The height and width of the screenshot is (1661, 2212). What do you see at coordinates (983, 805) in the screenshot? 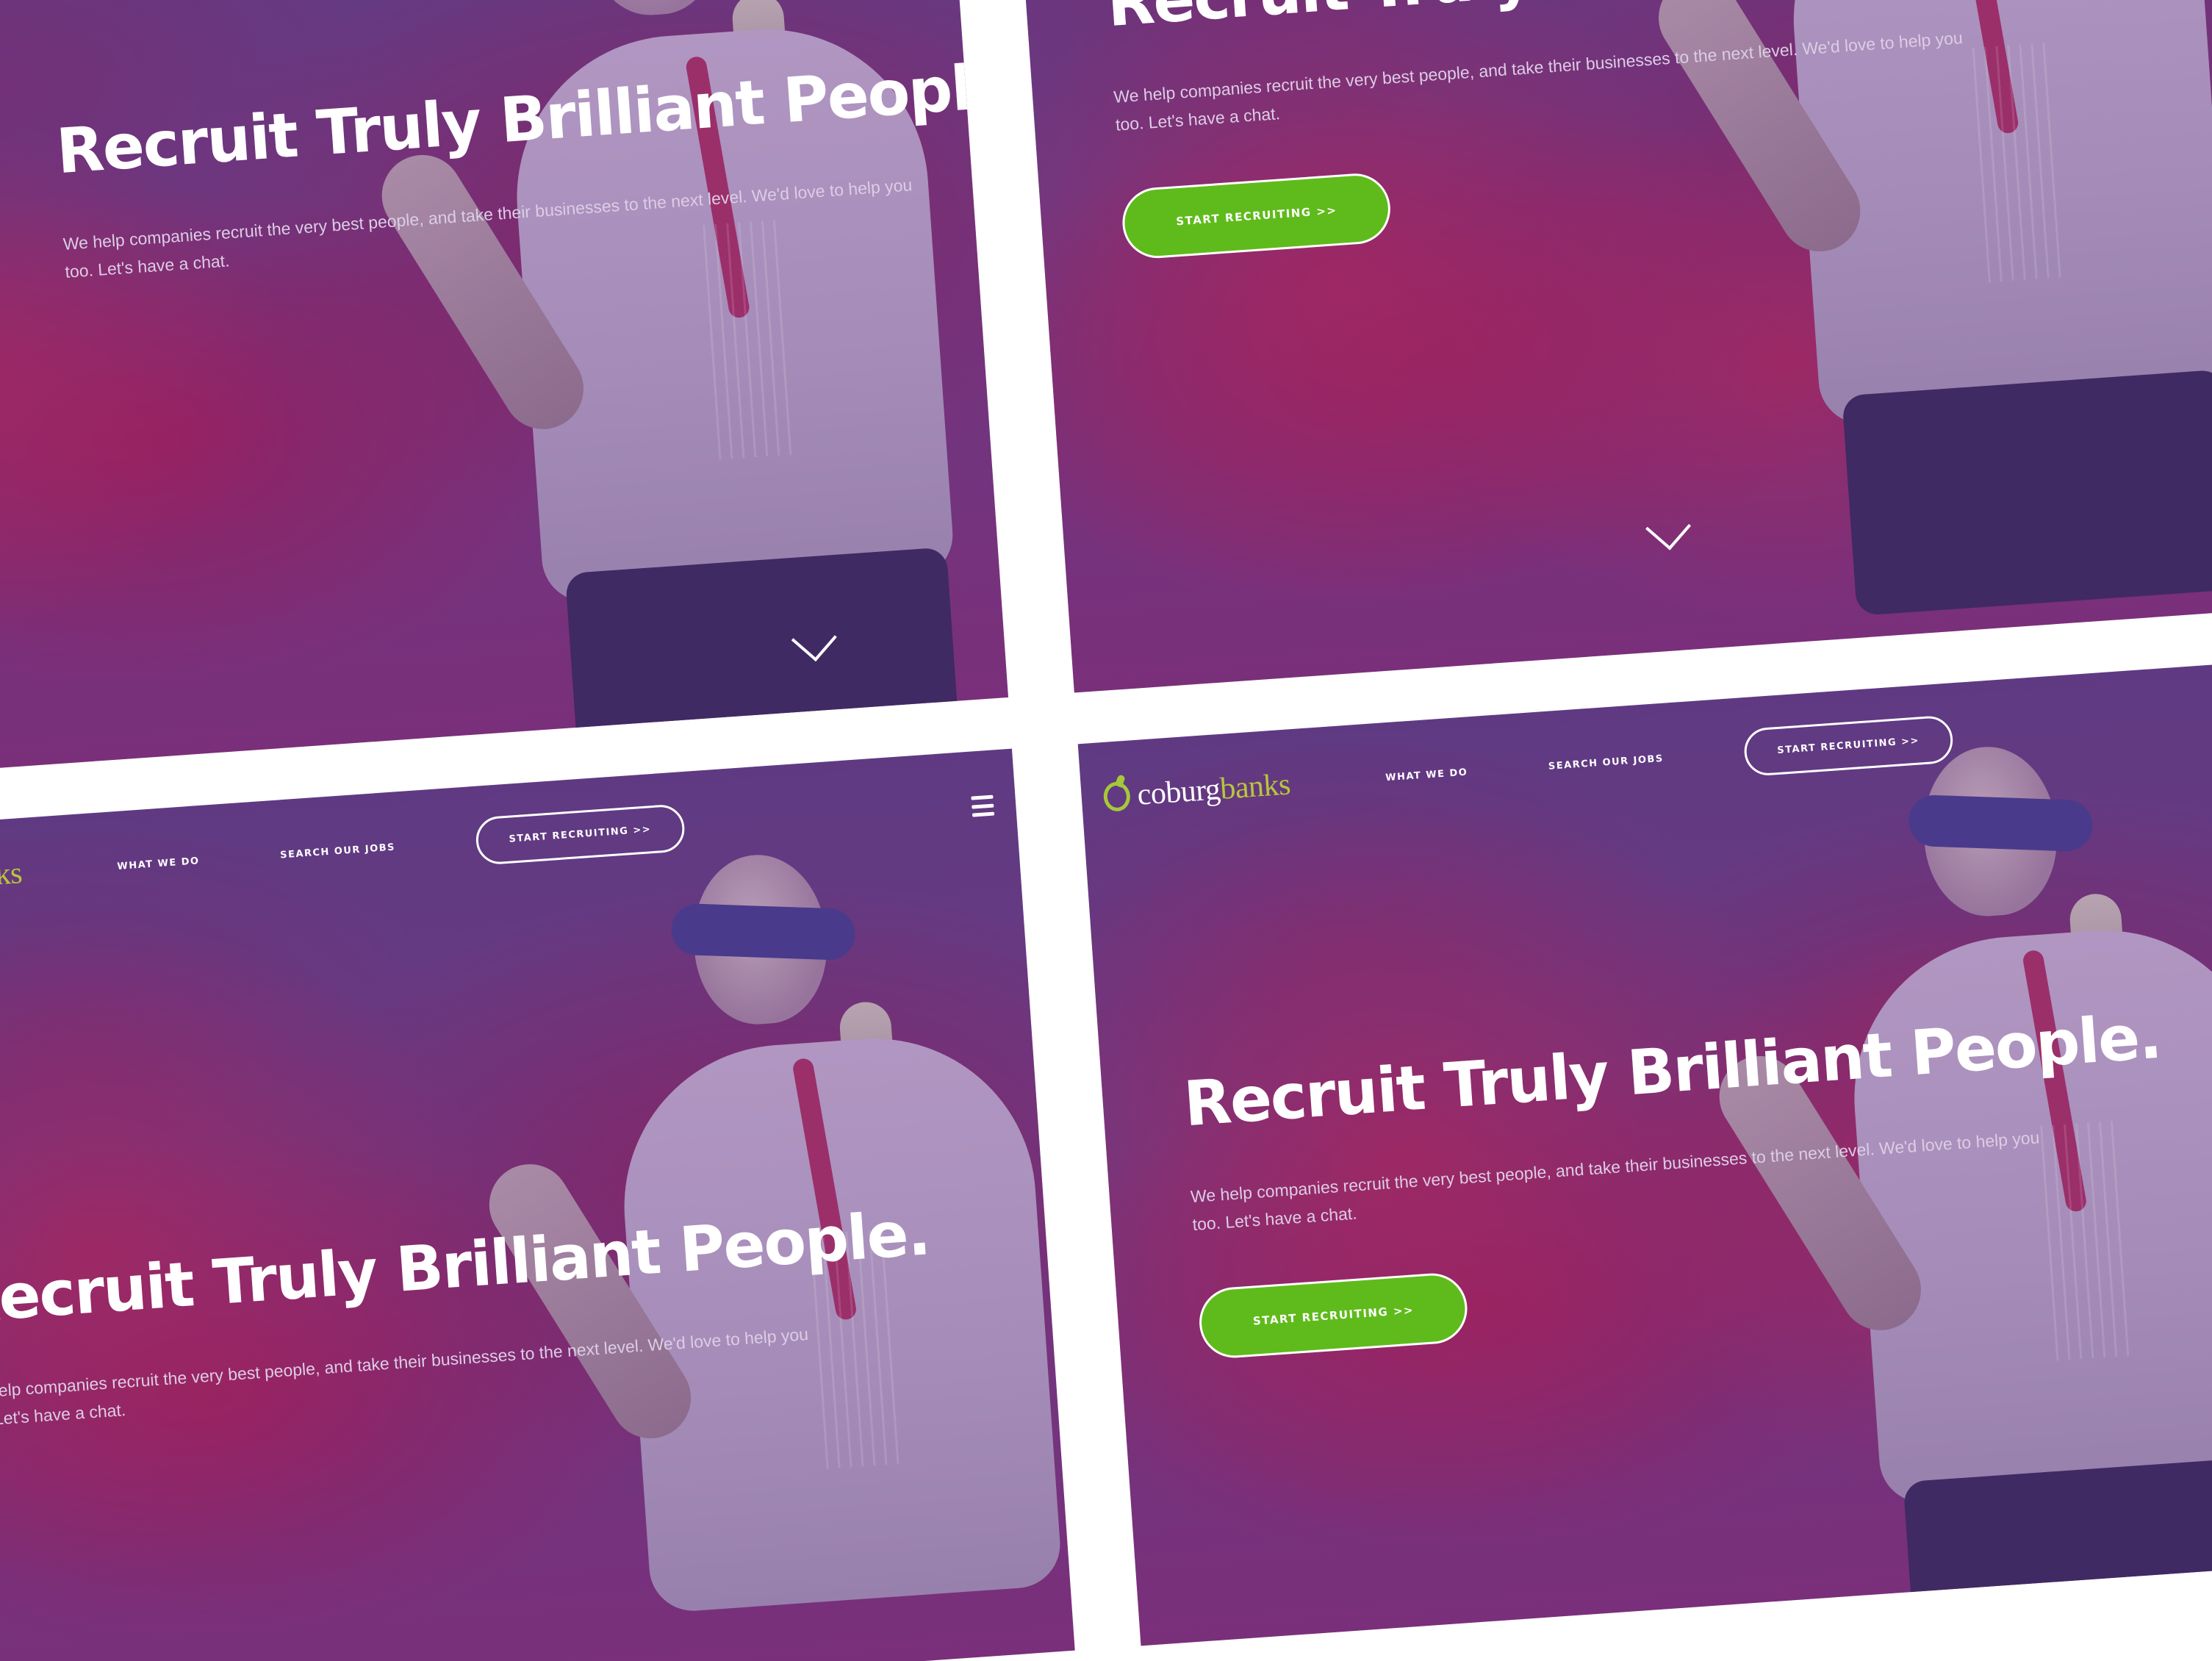
I see `hamburger-icon` at bounding box center [983, 805].